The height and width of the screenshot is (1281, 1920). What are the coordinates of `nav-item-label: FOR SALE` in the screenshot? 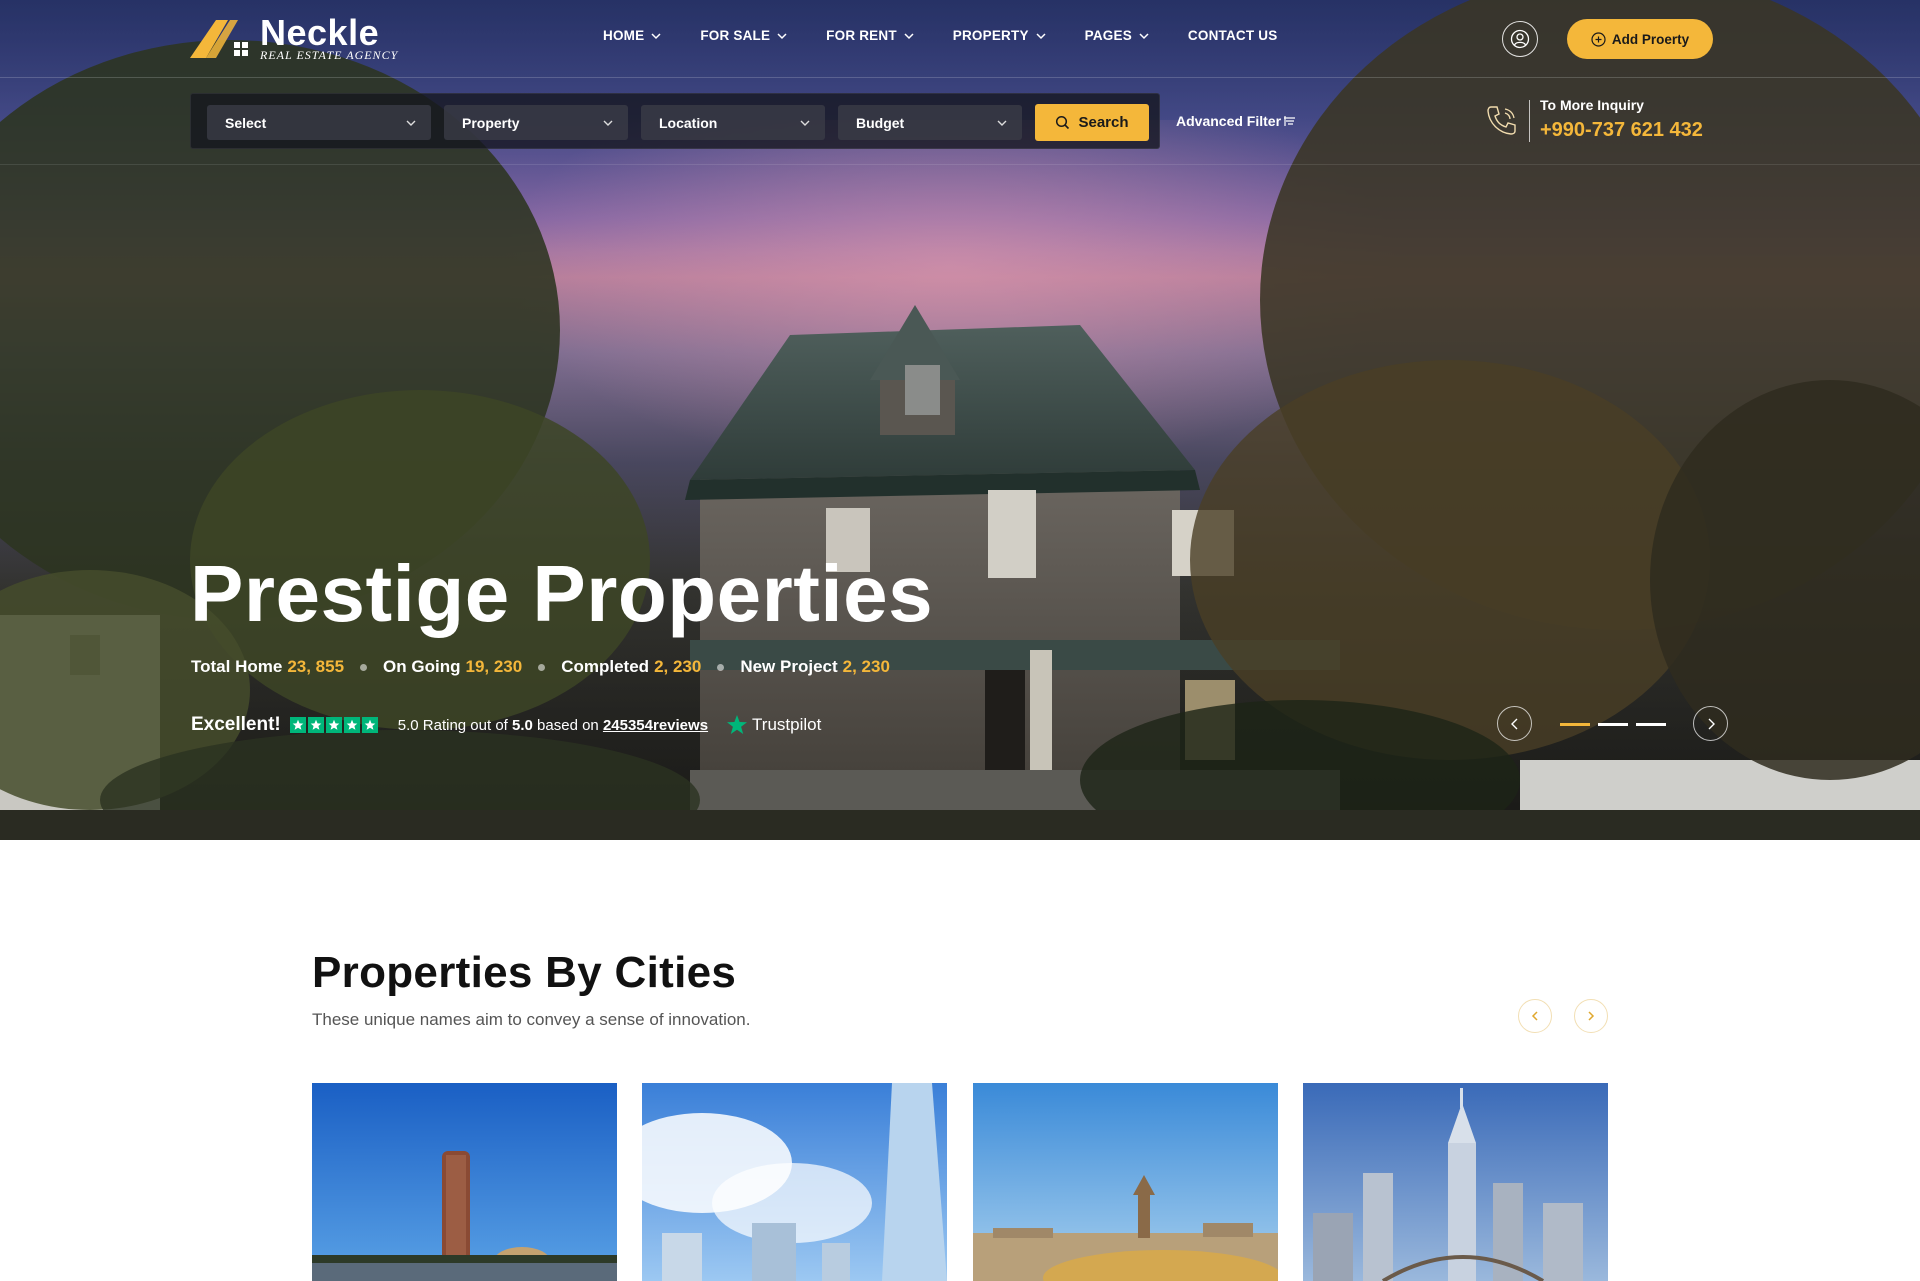 It's located at (735, 35).